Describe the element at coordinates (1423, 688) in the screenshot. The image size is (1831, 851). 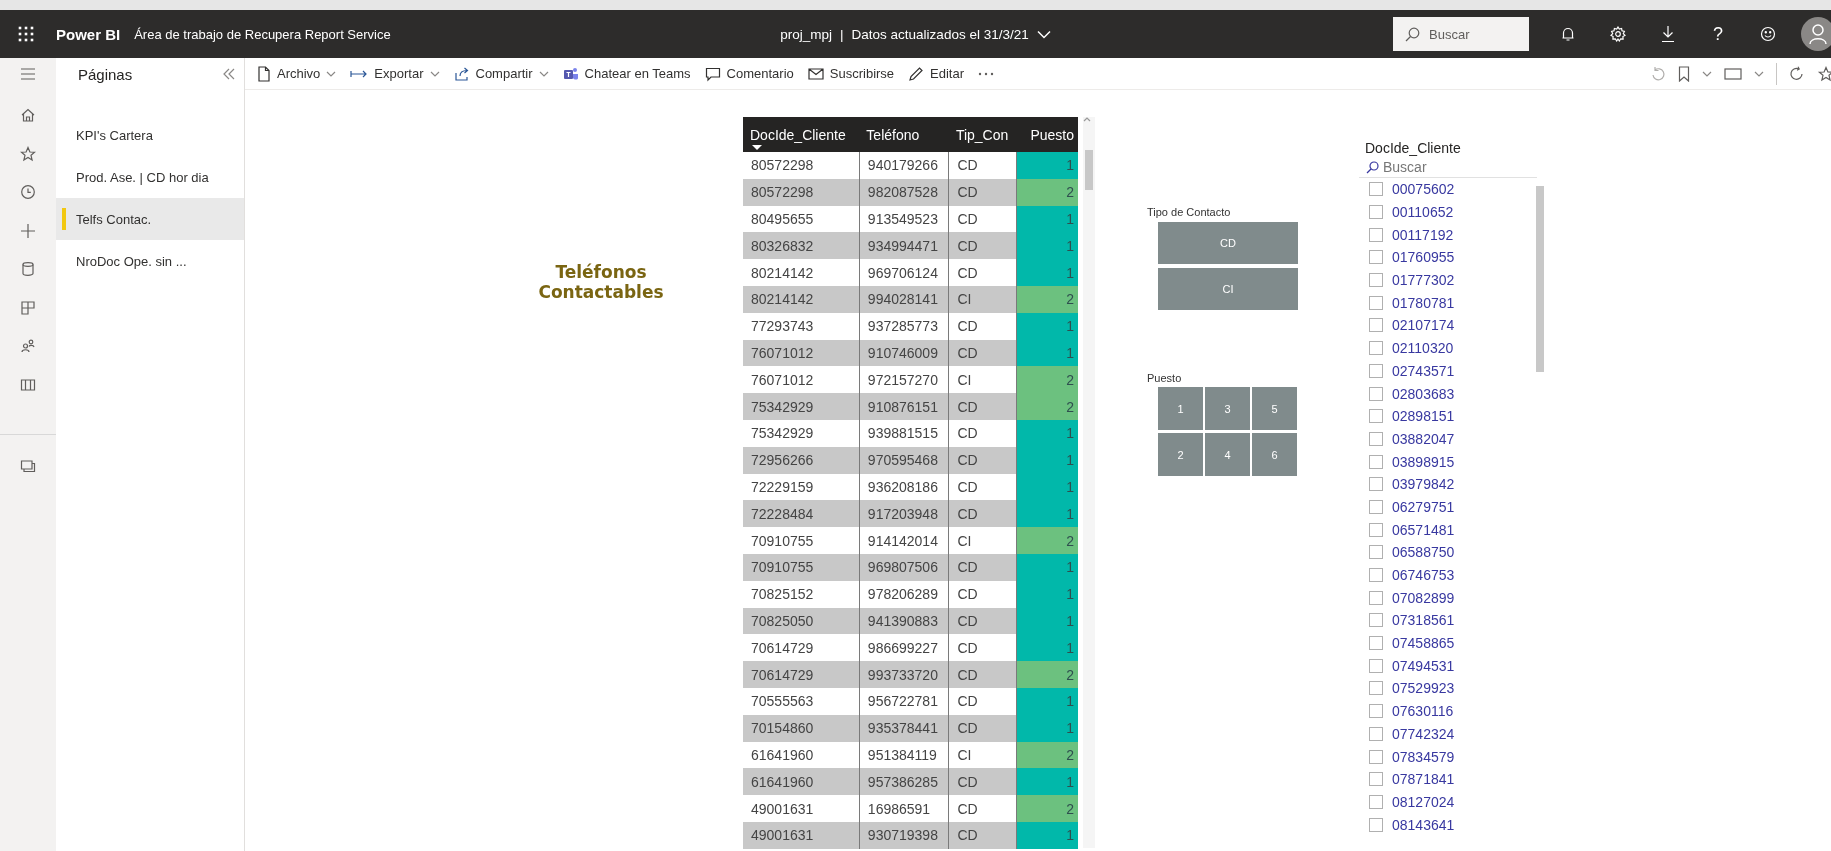
I see `slicer-item: 07529923` at that location.